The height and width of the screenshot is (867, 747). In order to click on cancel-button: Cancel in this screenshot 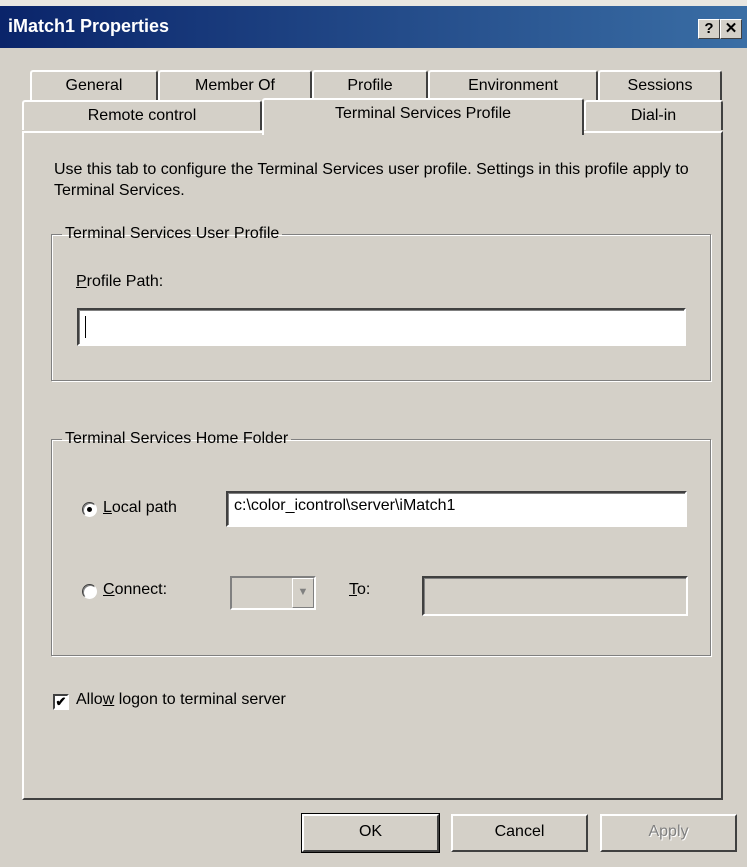, I will do `click(519, 833)`.